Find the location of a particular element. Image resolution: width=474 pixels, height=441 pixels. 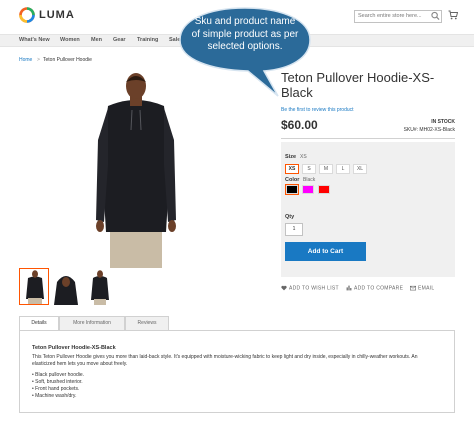

product-price: $60.00 is located at coordinates (299, 125).